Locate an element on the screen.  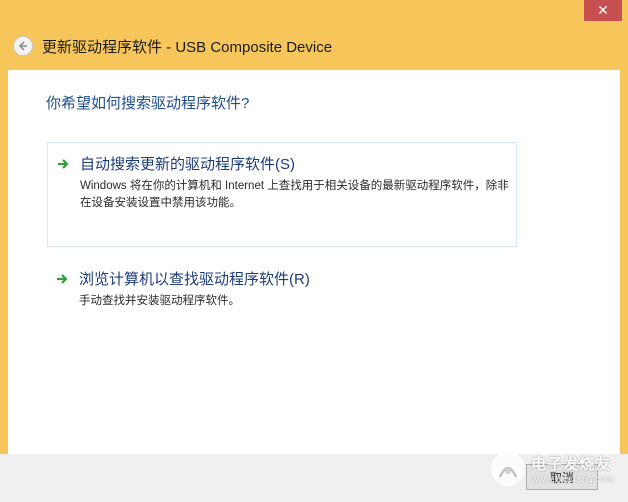
back-button is located at coordinates (23, 46).